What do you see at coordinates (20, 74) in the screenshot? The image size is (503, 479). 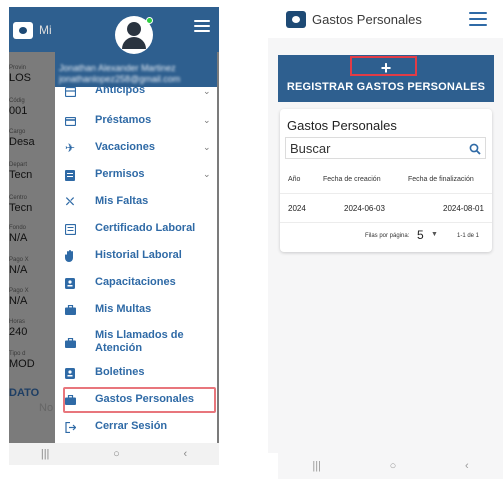 I see `bg-field-provincia: Provin LOS` at bounding box center [20, 74].